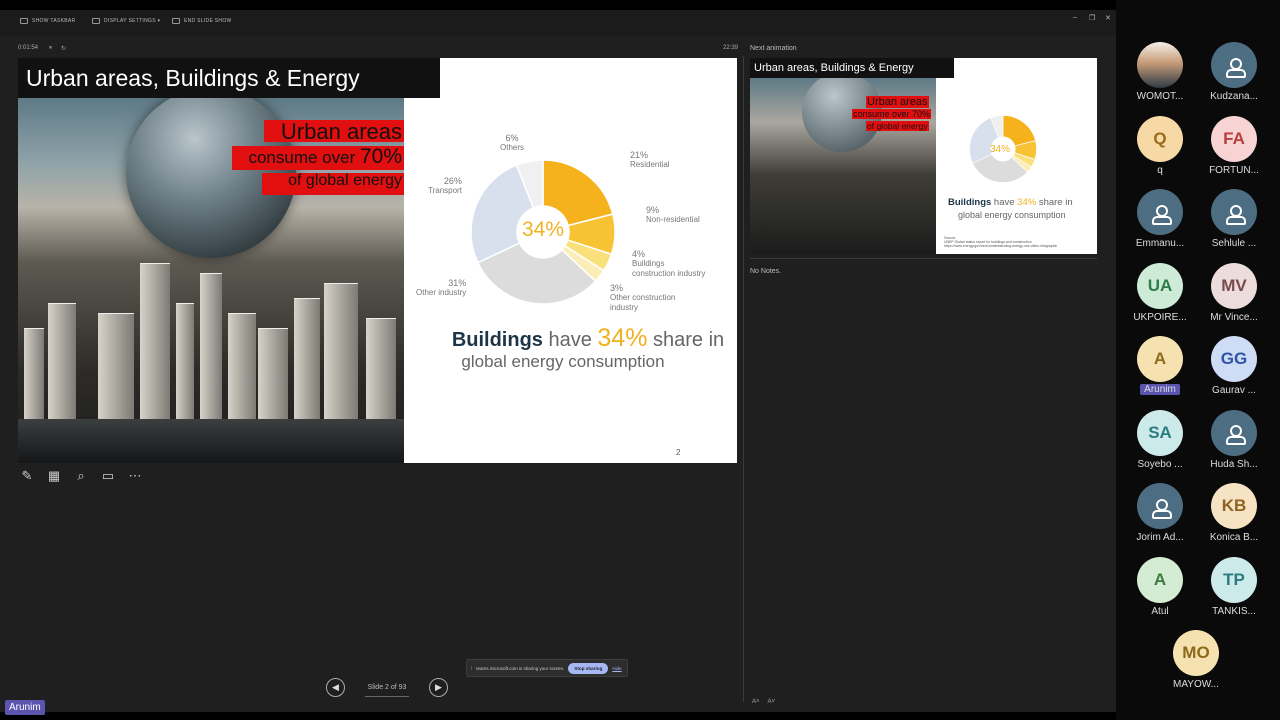 Image resolution: width=1280 pixels, height=720 pixels. Describe the element at coordinates (756, 702) in the screenshot. I see `increase-font-icon: A˄` at that location.